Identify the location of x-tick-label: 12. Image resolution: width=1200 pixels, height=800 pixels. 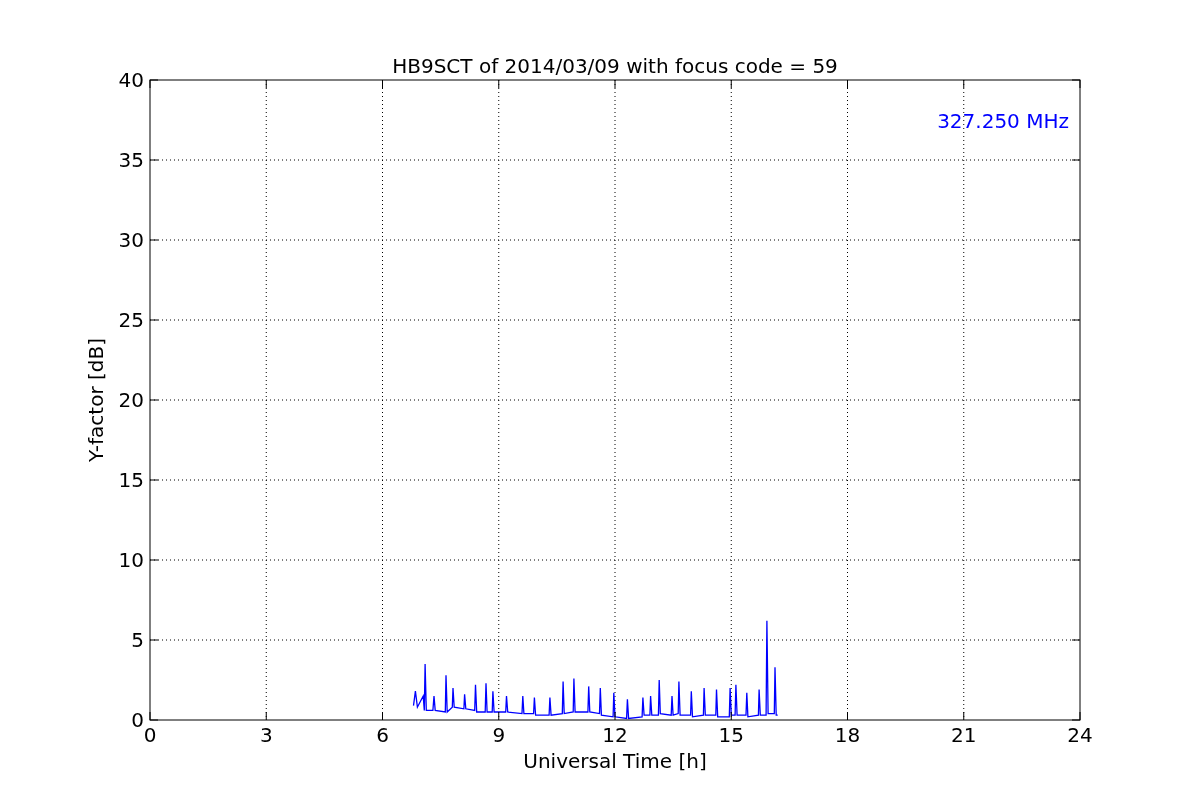
(615, 735).